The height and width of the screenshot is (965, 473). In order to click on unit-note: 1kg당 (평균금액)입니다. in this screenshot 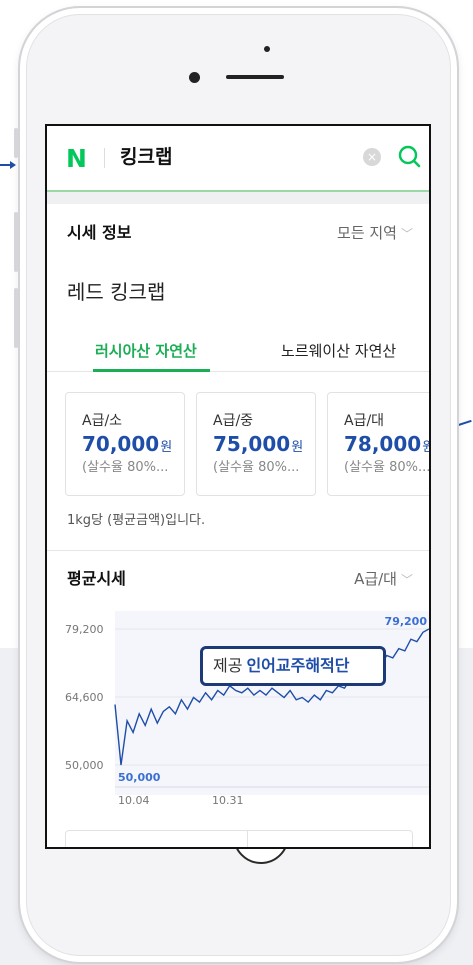, I will do `click(136, 520)`.